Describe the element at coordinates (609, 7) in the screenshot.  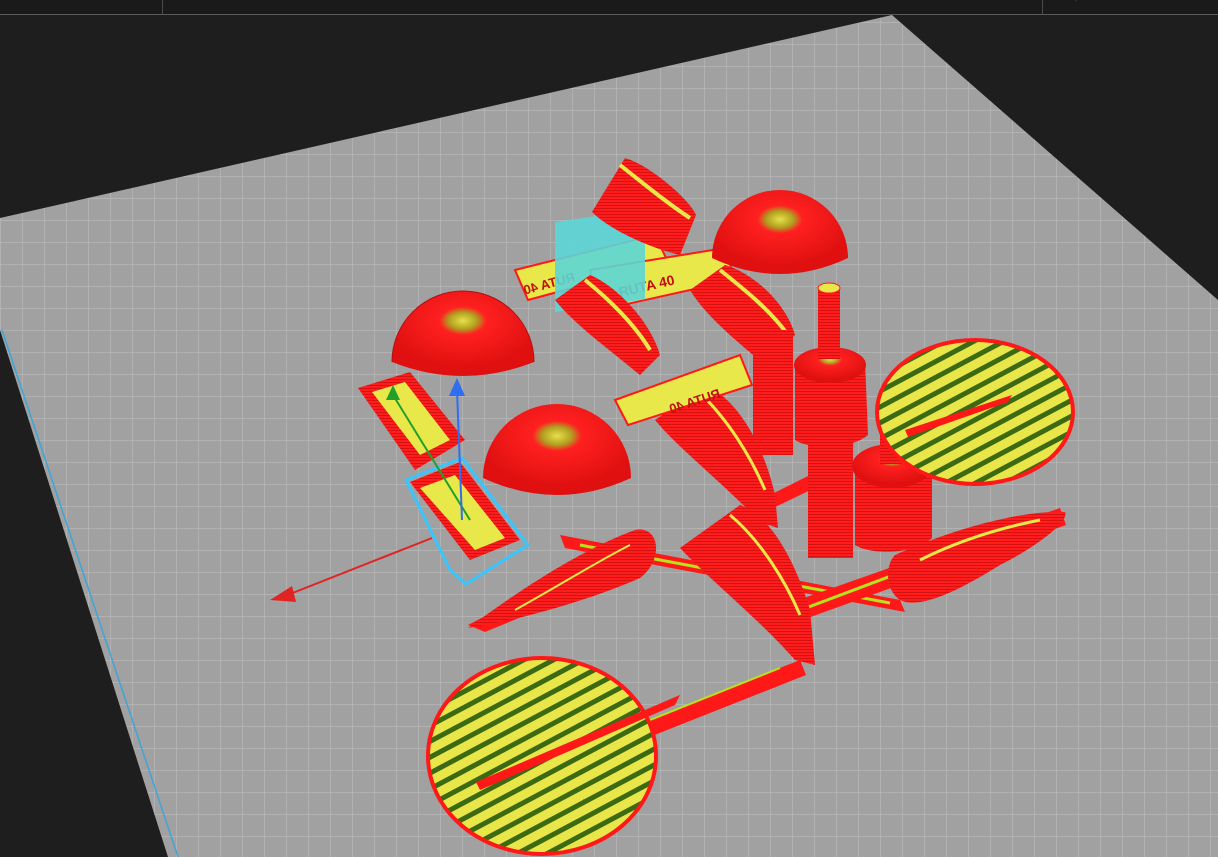
I see `top-toolbar: ʼ` at that location.